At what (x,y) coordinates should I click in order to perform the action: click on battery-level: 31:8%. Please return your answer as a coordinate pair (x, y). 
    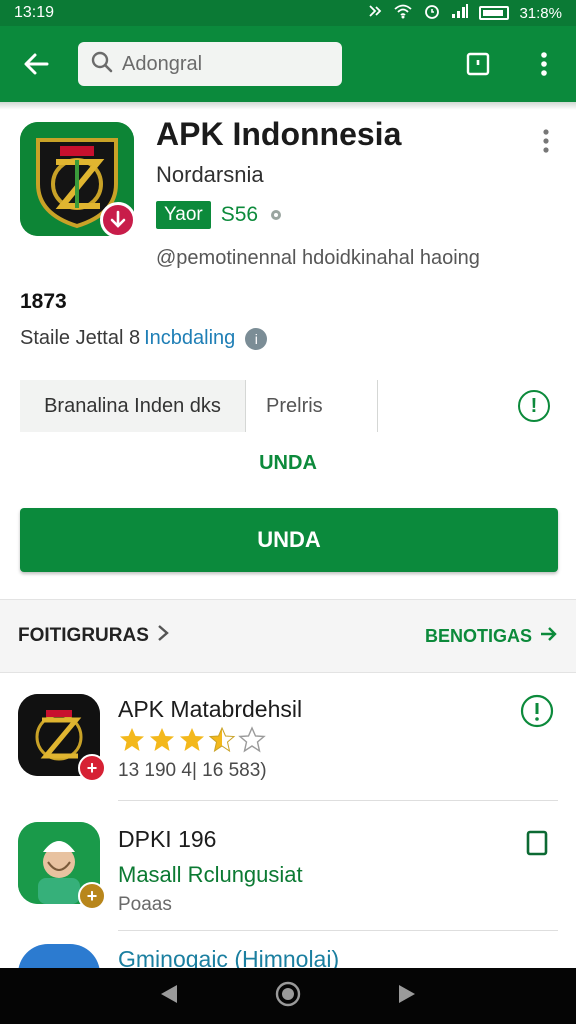
    Looking at the image, I should click on (540, 13).